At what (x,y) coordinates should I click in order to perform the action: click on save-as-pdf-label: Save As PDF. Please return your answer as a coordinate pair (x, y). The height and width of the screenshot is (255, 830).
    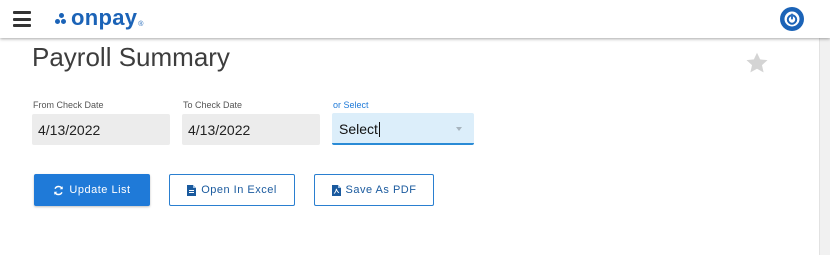
    Looking at the image, I should click on (381, 190).